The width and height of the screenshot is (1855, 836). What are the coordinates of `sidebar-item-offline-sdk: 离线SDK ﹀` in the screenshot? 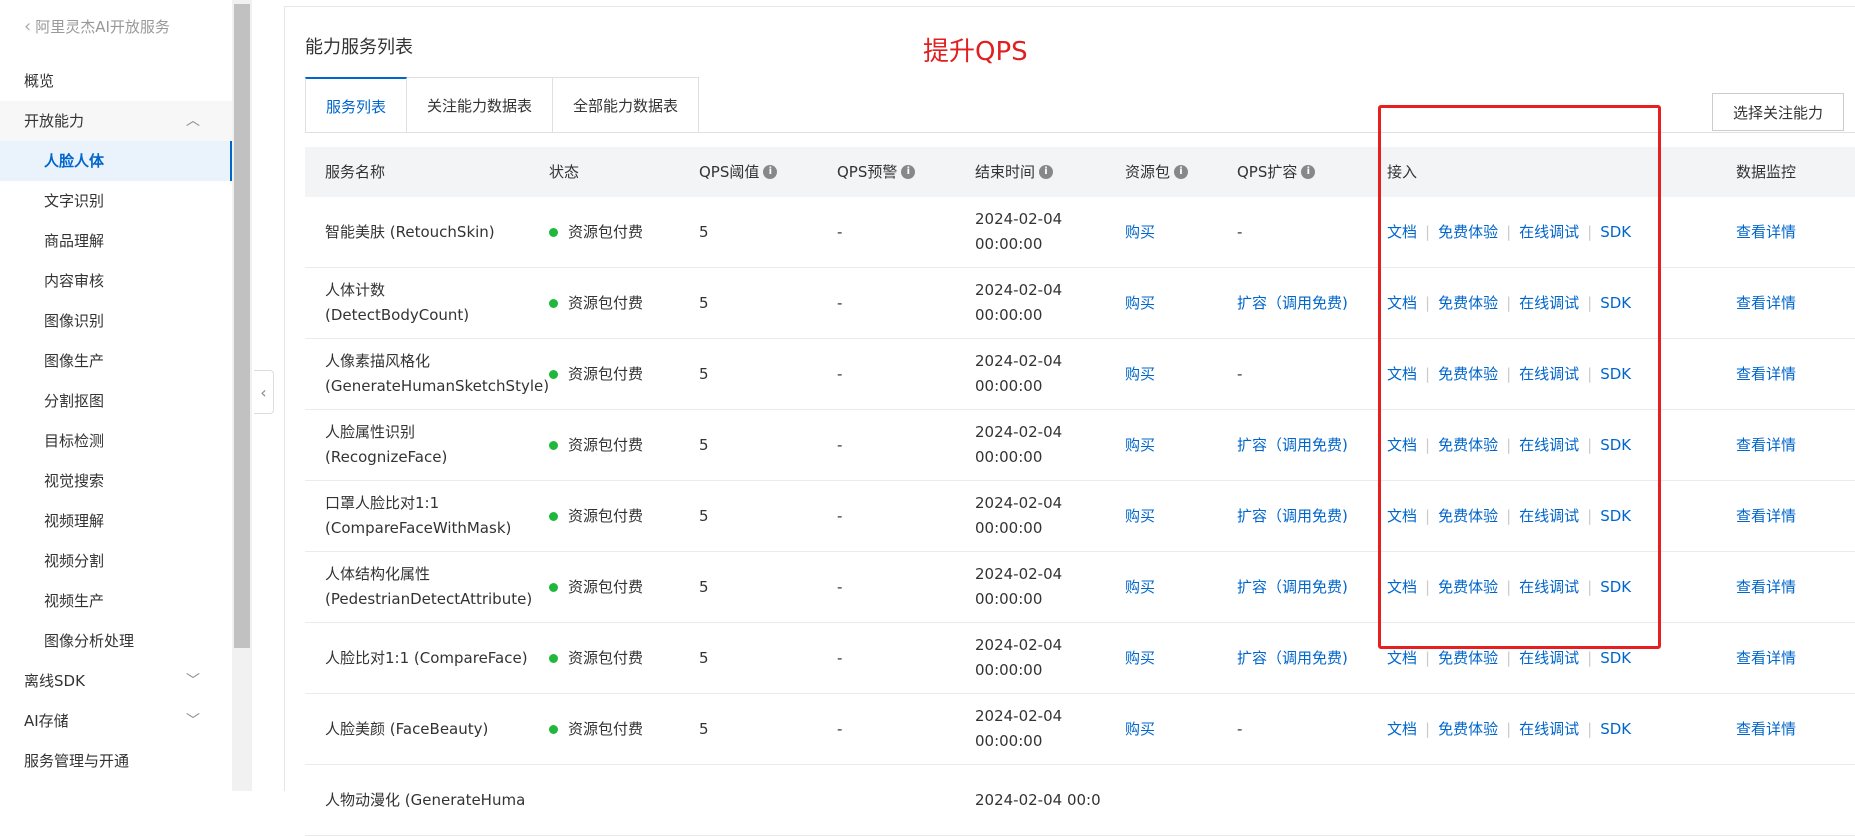 It's located at (116, 681).